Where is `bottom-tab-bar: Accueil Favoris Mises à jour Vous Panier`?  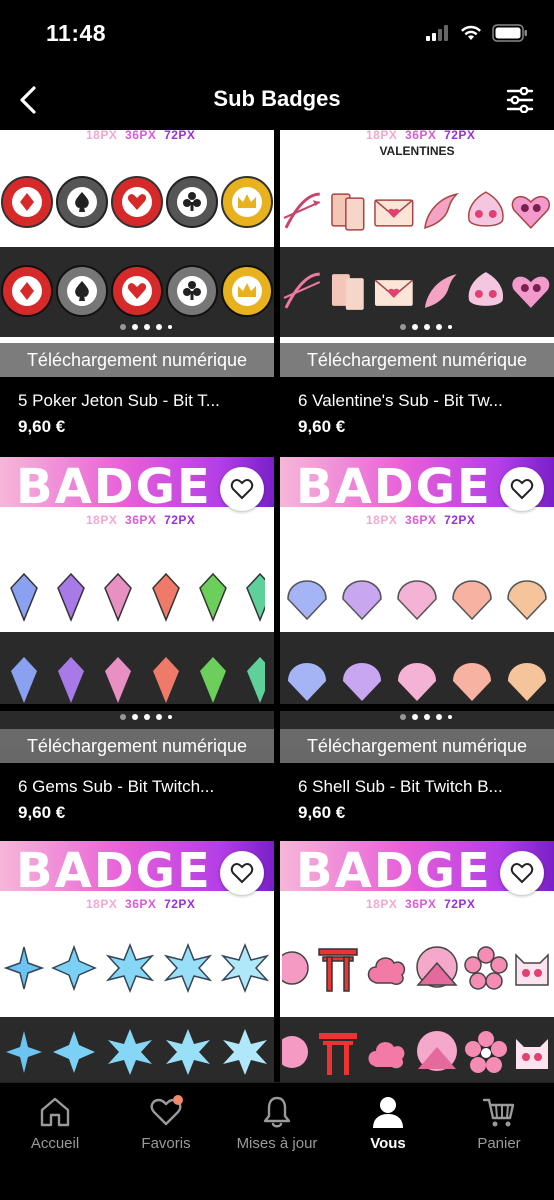 bottom-tab-bar: Accueil Favoris Mises à jour Vous Panier is located at coordinates (277, 1141).